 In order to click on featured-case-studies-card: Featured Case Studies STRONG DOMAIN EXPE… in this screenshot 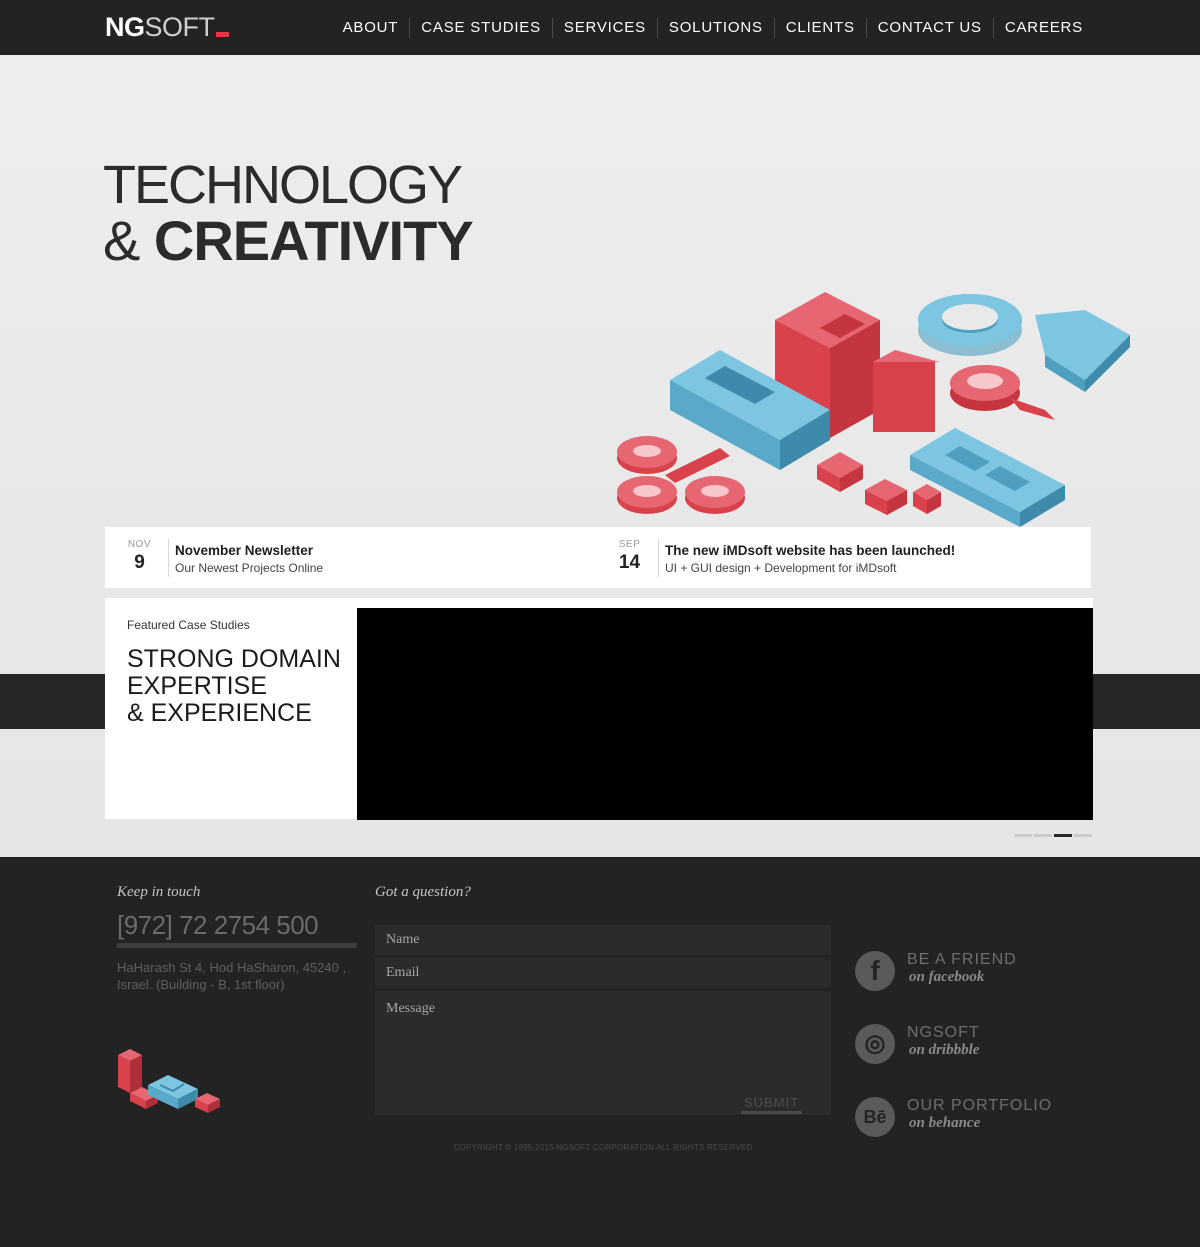, I will do `click(231, 708)`.